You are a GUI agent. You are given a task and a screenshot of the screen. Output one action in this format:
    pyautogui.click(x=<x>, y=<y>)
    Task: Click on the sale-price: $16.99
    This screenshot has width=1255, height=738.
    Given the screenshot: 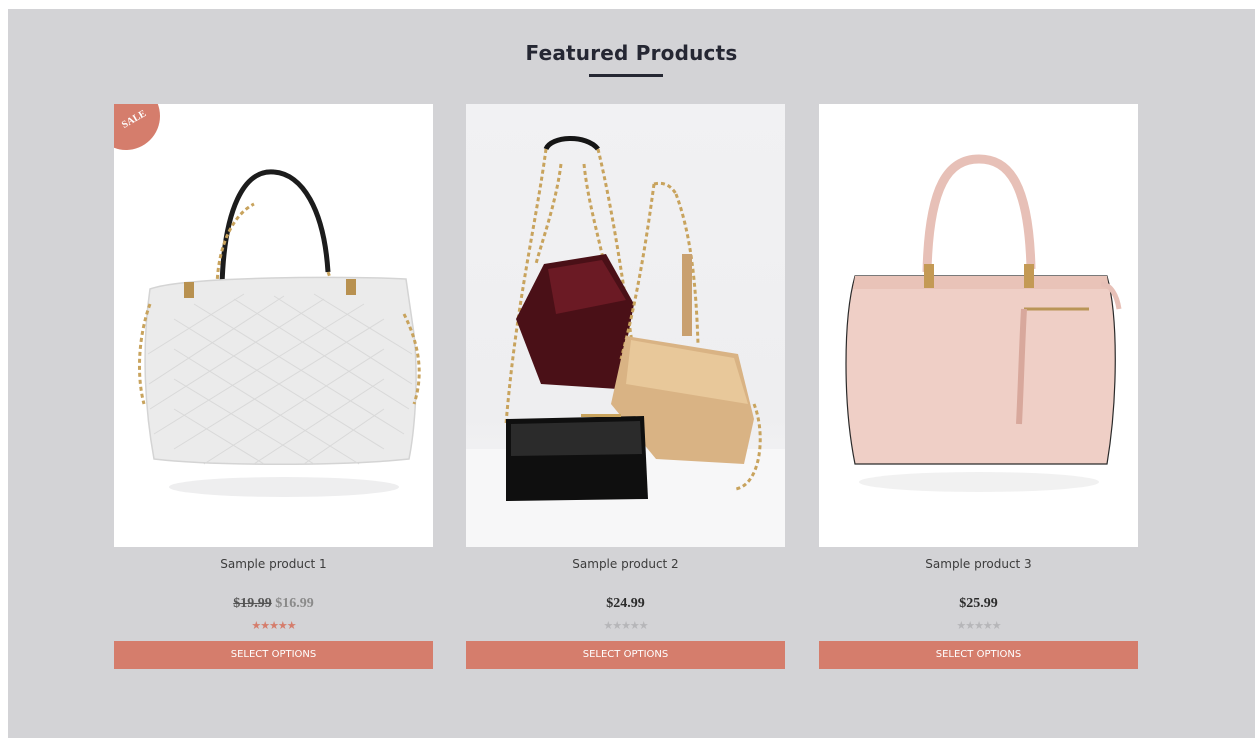 What is the action you would take?
    pyautogui.click(x=294, y=603)
    